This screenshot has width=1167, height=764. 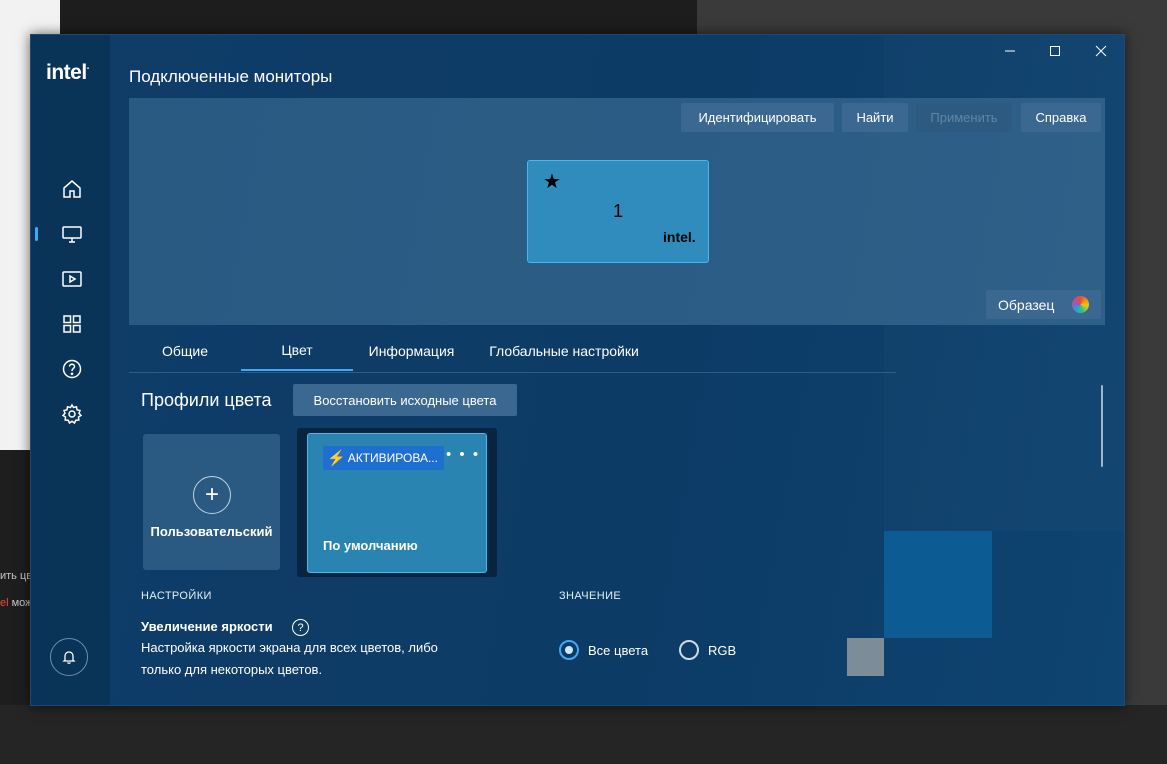 I want to click on radio-selected-icon, so click(x=569, y=650).